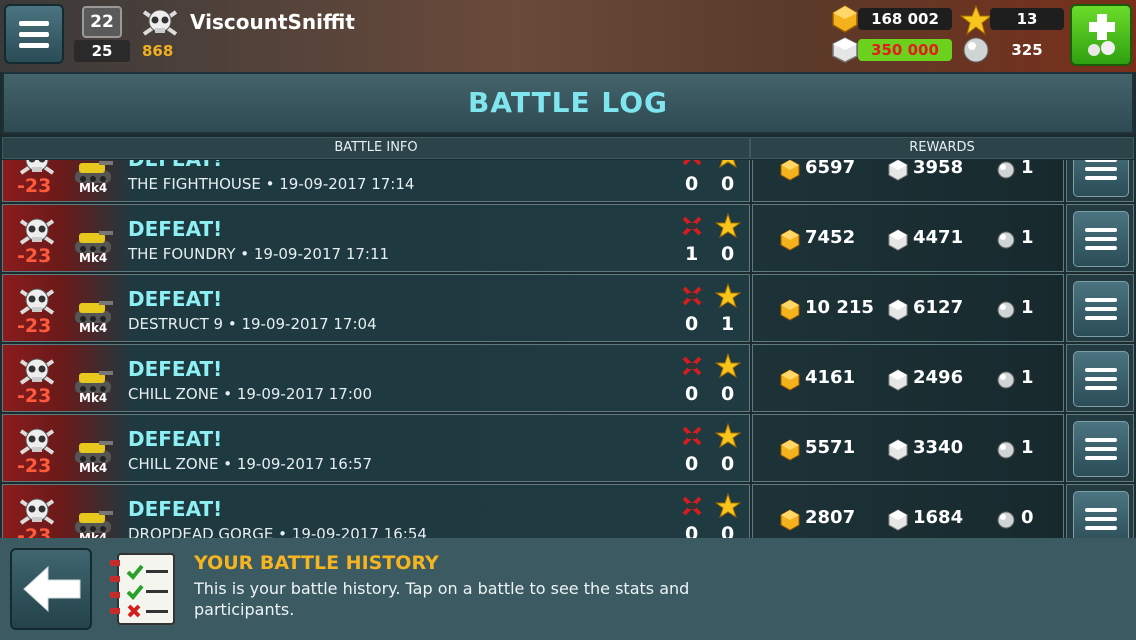 Image resolution: width=1136 pixels, height=640 pixels. Describe the element at coordinates (271, 184) in the screenshot. I see `battle-map-date: THE FIGHTHOUSE • 19-09-2017 17:14` at that location.